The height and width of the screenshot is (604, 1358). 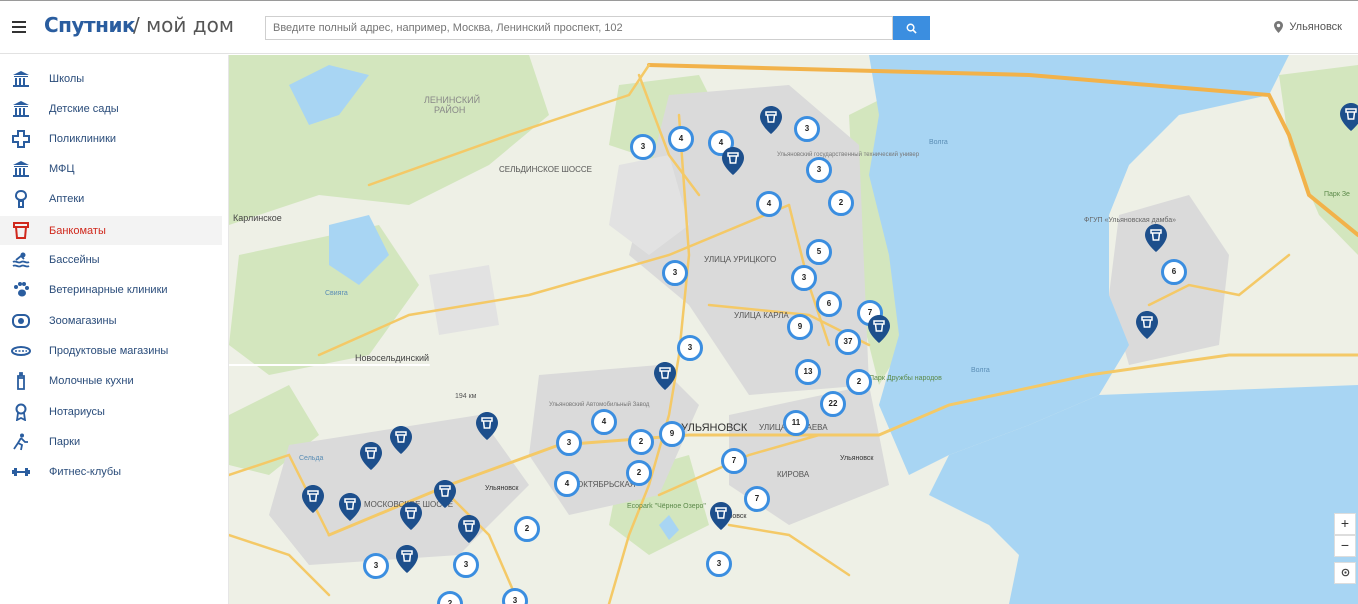 I want to click on map-label-park: Ecopark "Чёрное Озеро", so click(x=666, y=506).